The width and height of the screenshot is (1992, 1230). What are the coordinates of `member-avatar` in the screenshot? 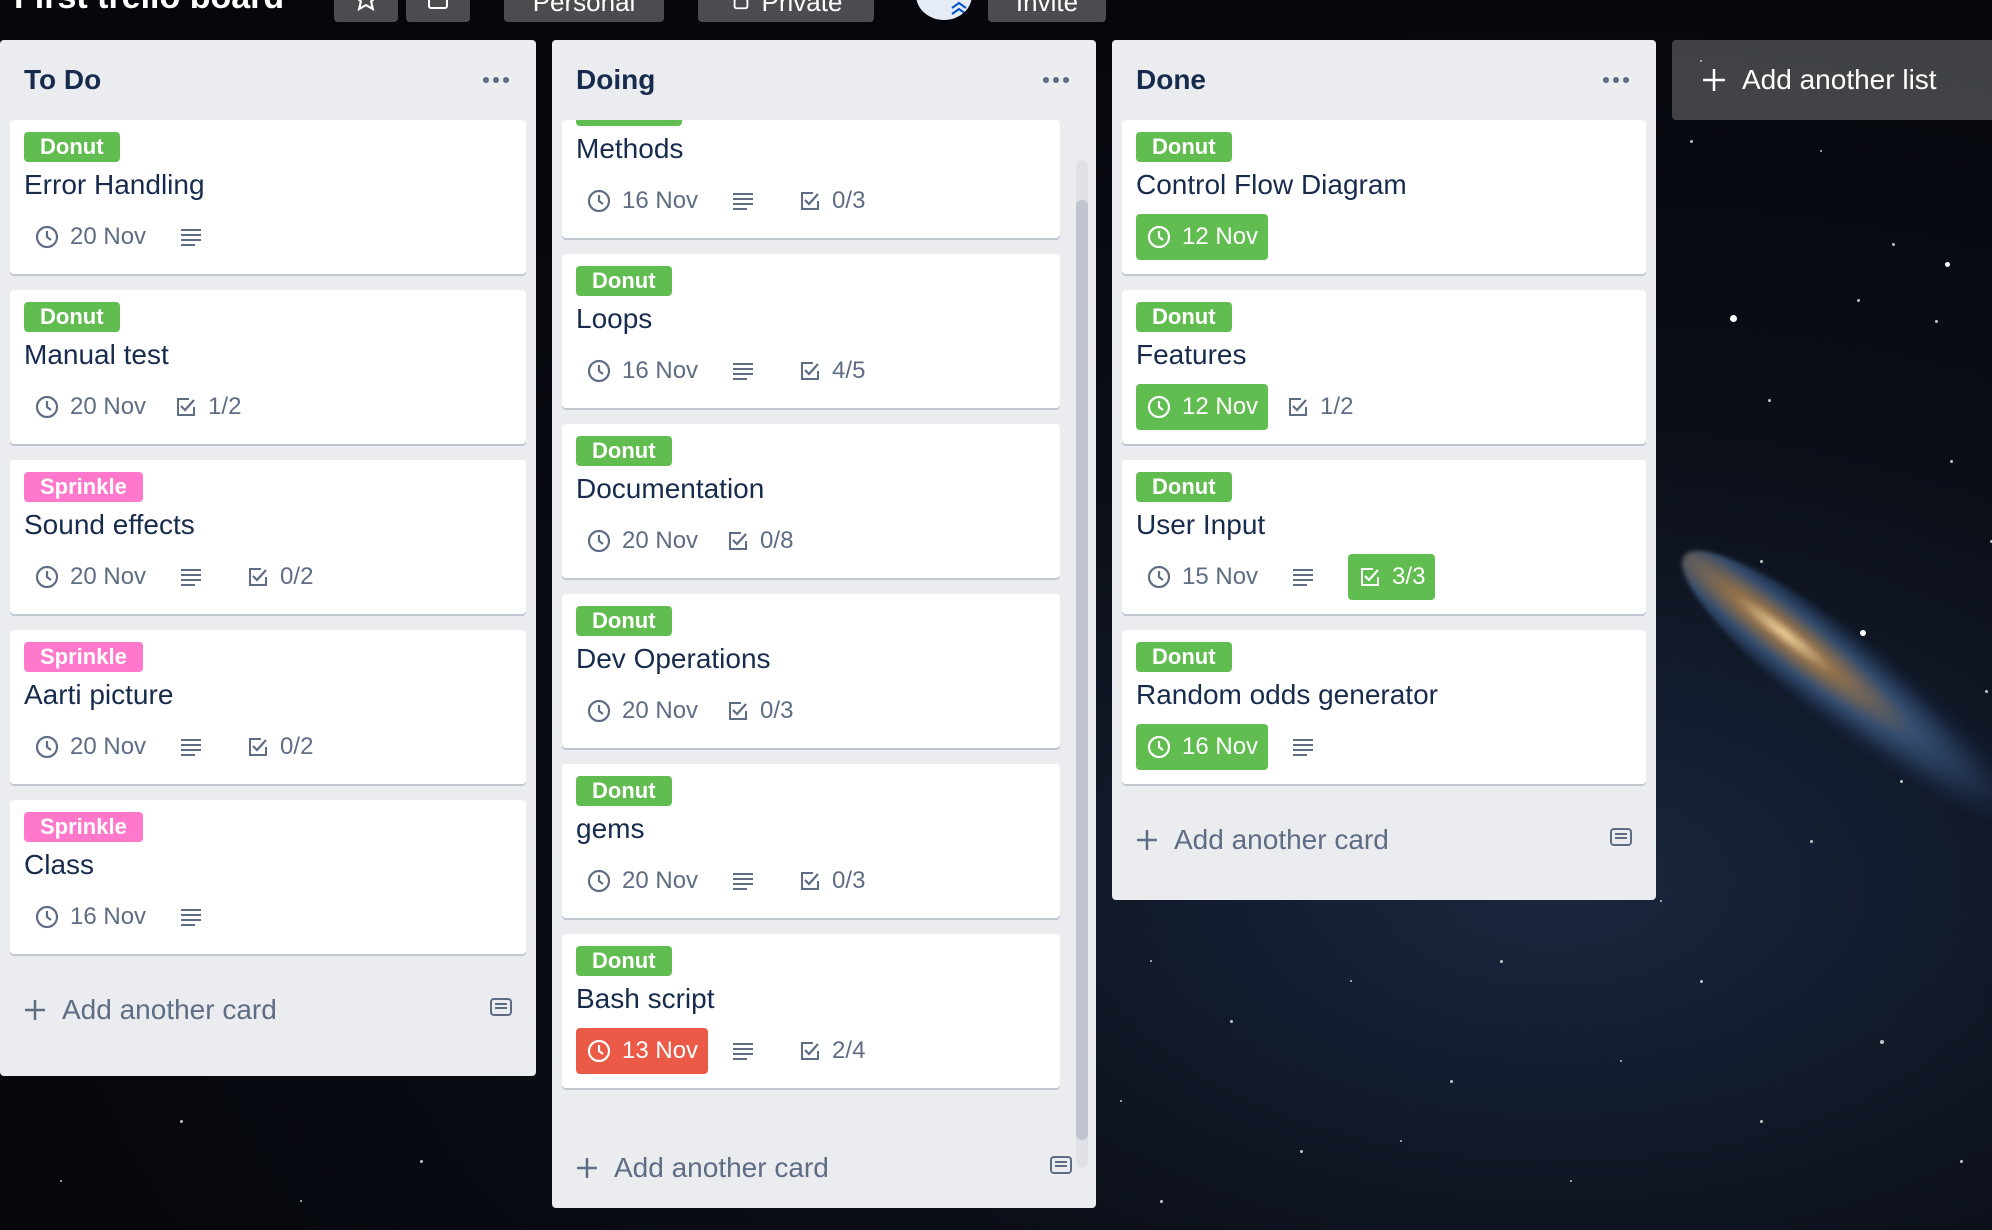 It's located at (944, 10).